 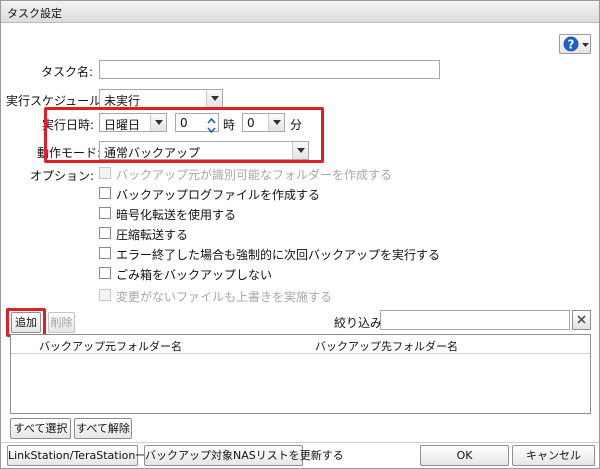 I want to click on footer-divider, so click(x=300, y=442).